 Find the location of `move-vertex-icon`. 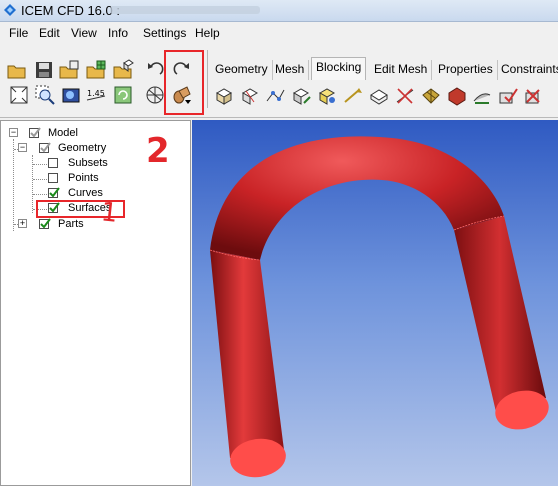

move-vertex-icon is located at coordinates (353, 96).